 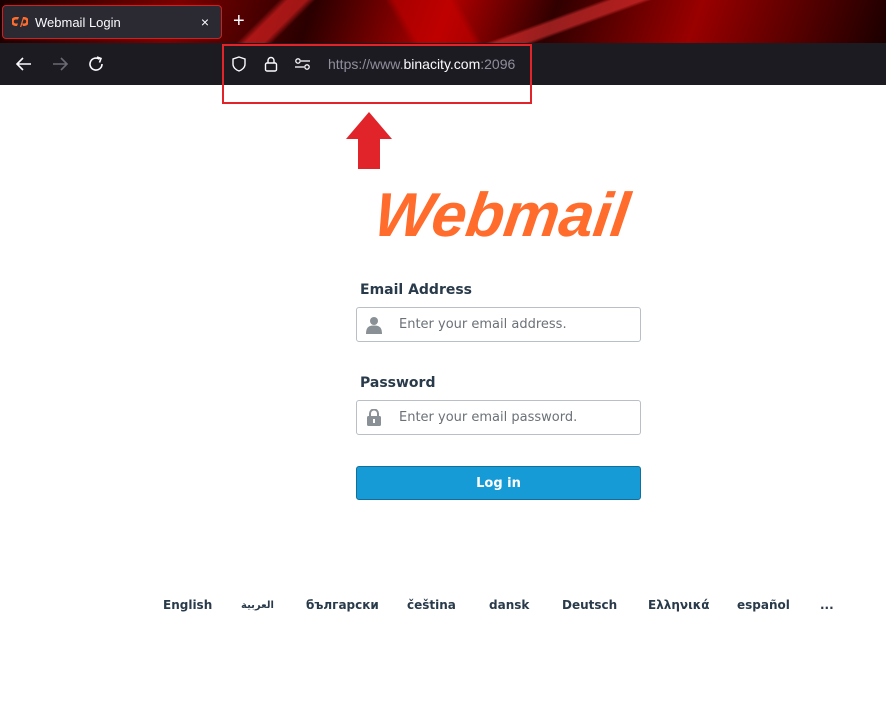 I want to click on tab-webmail-login: Webmail Login ×, so click(x=112, y=22).